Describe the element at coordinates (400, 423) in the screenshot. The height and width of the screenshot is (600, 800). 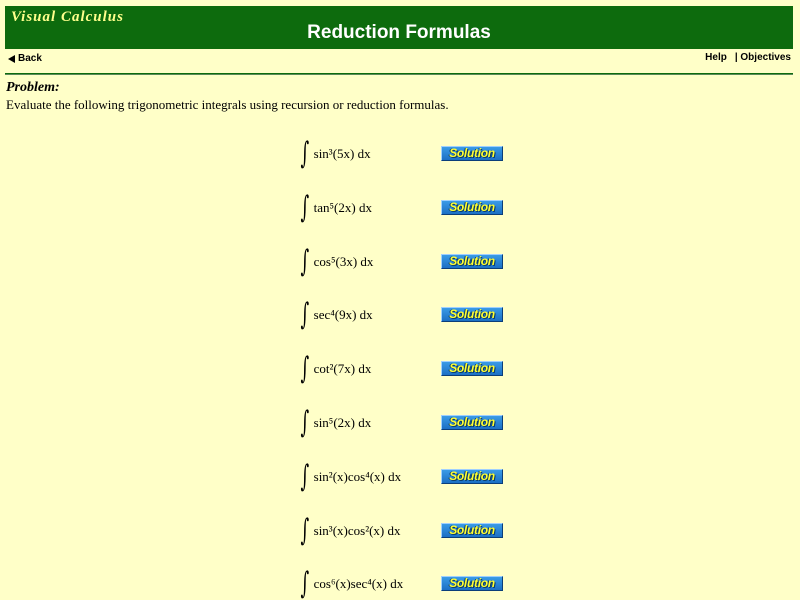
I see `integral-row: ∫ sin⁵(2x) dx Solution` at that location.